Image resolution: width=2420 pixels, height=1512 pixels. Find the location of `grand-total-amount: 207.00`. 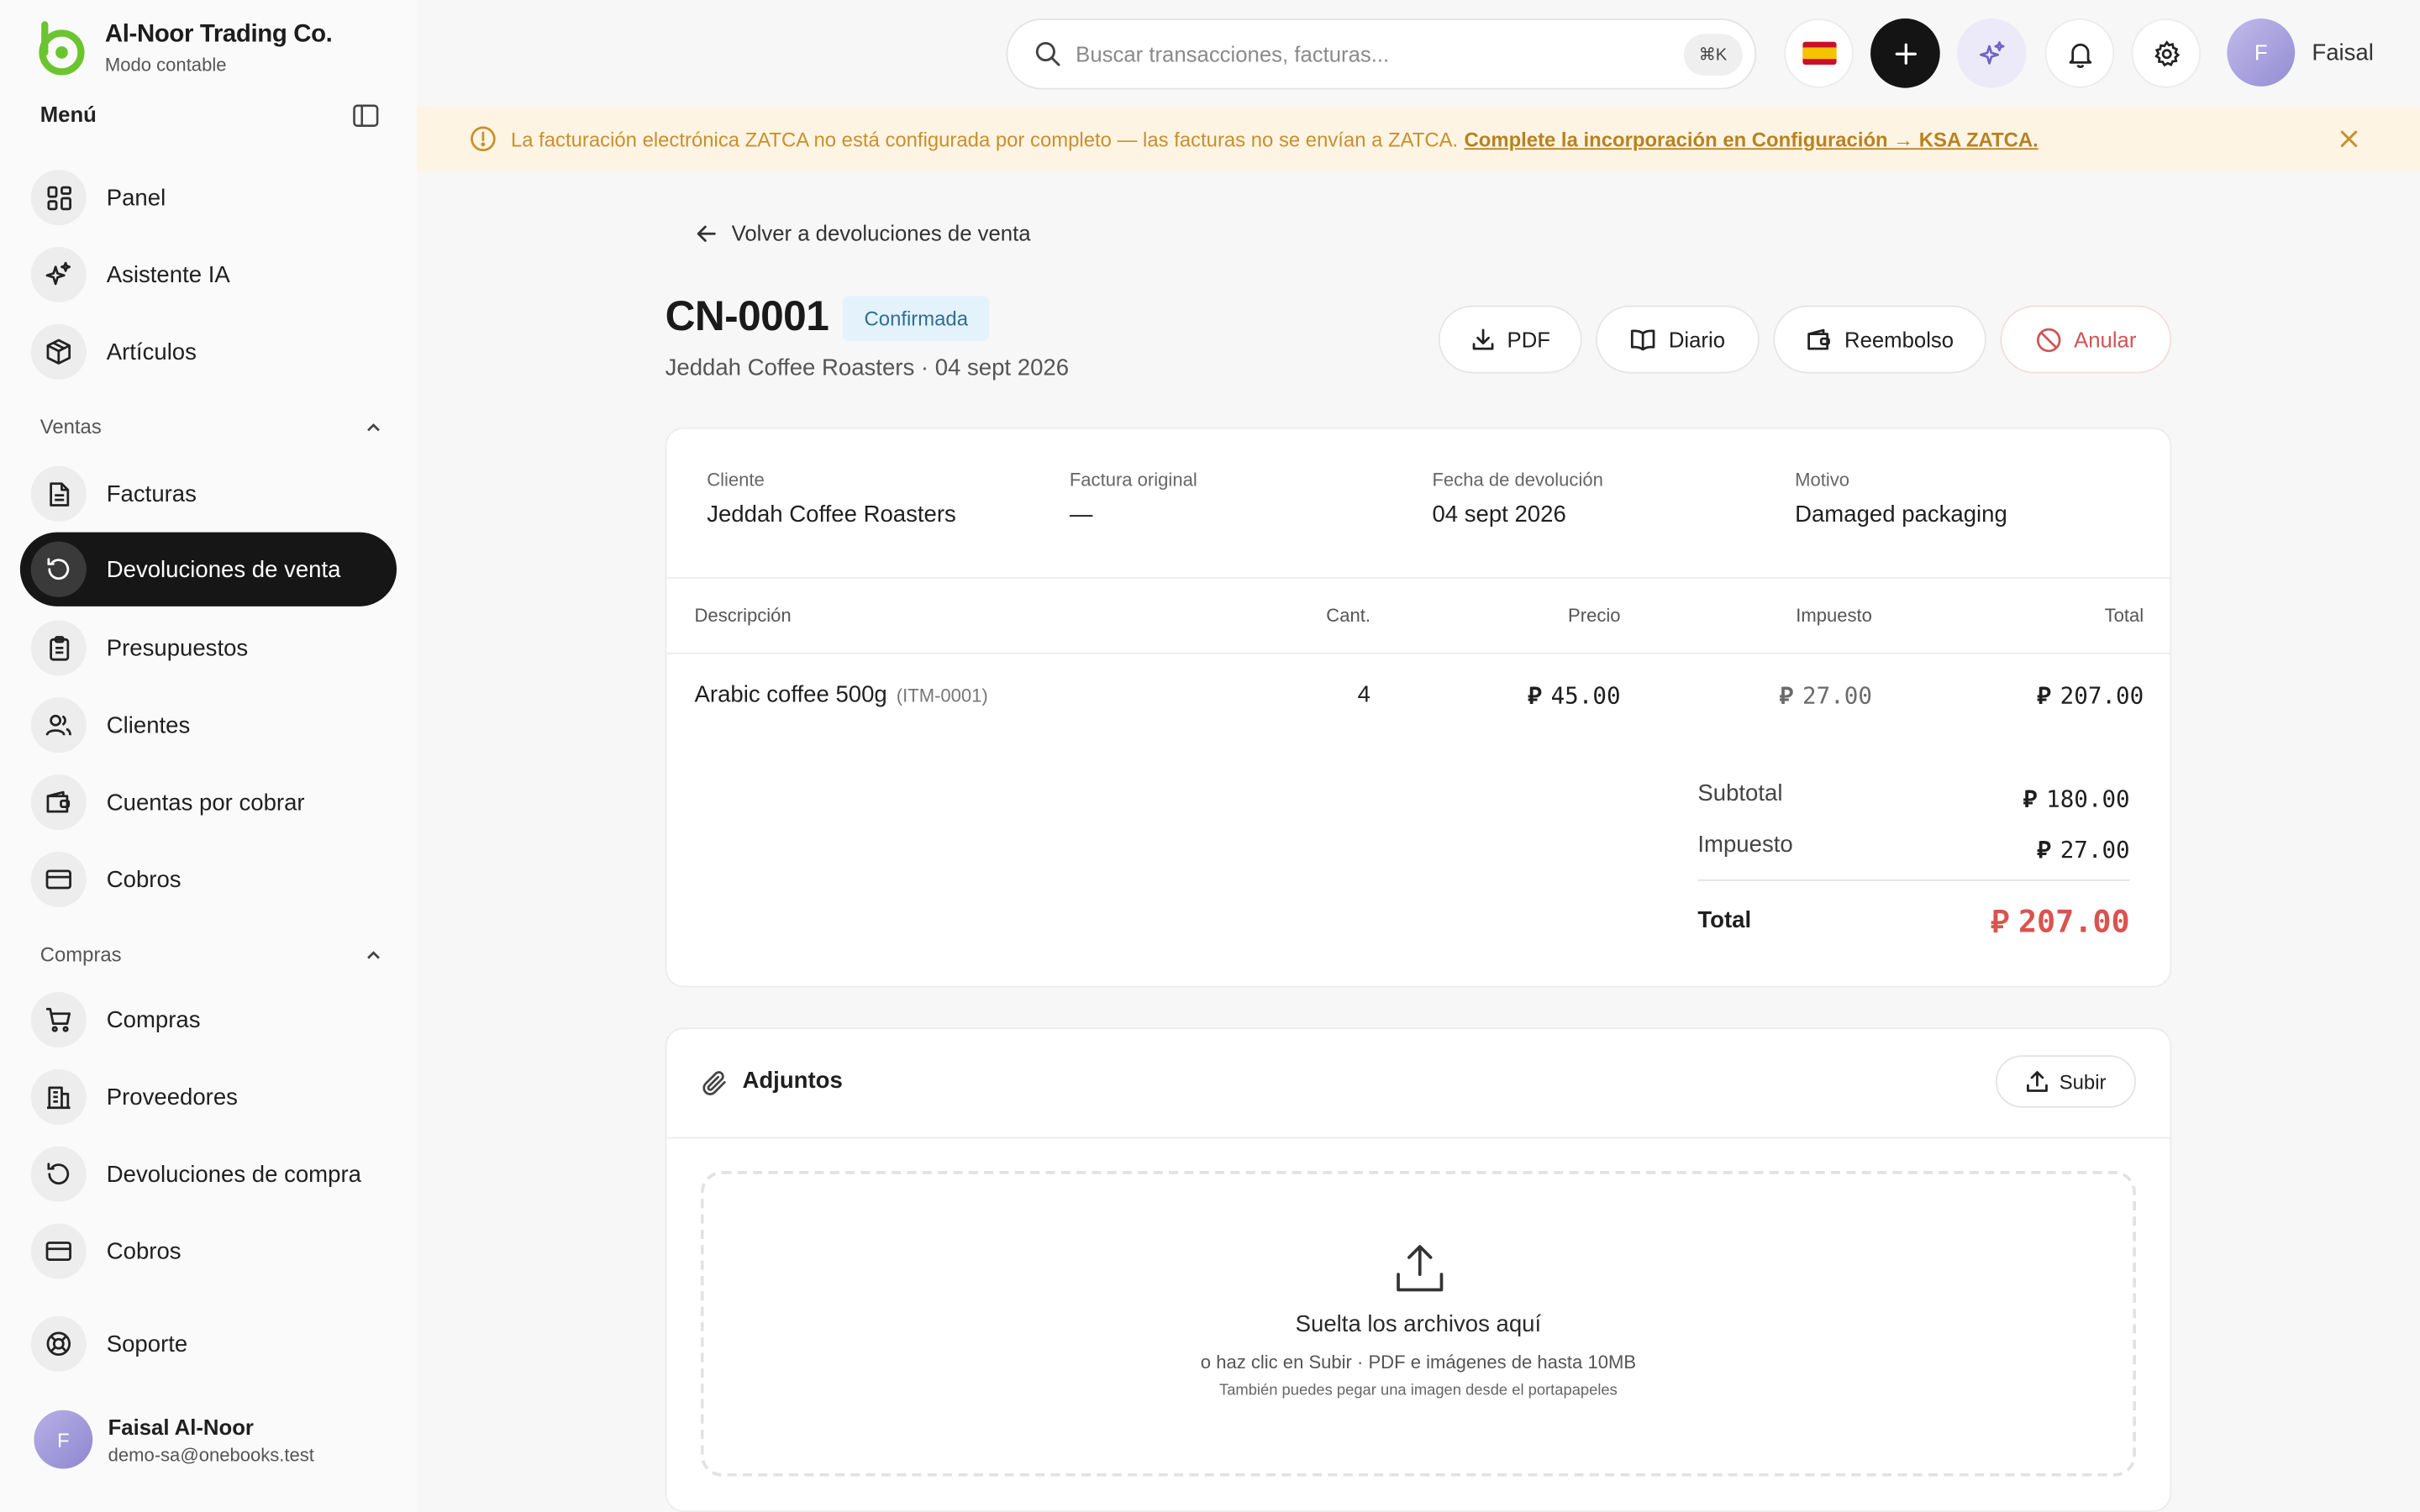

grand-total-amount: 207.00 is located at coordinates (2074, 921).